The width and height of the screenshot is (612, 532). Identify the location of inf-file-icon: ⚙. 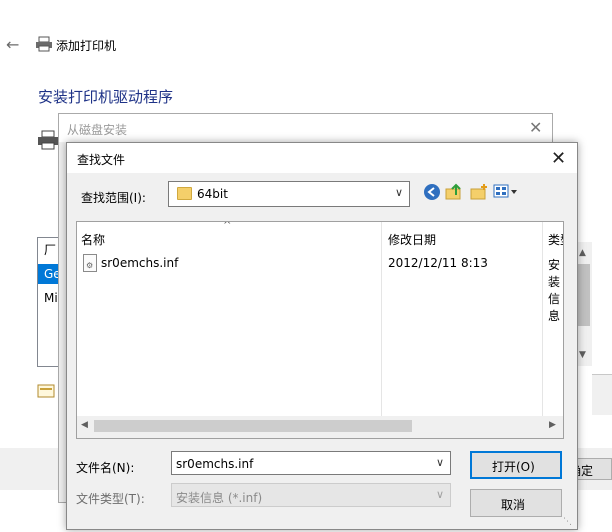
(90, 263).